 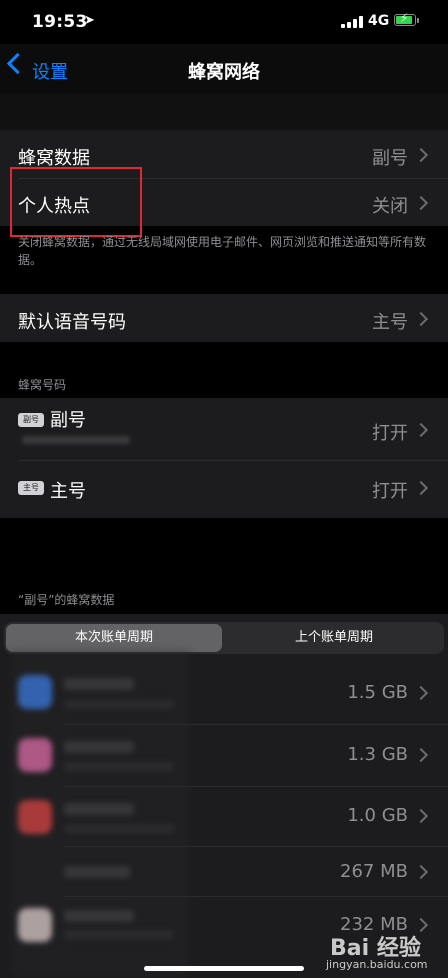 I want to click on default-voice-value: 主号, so click(x=390, y=322).